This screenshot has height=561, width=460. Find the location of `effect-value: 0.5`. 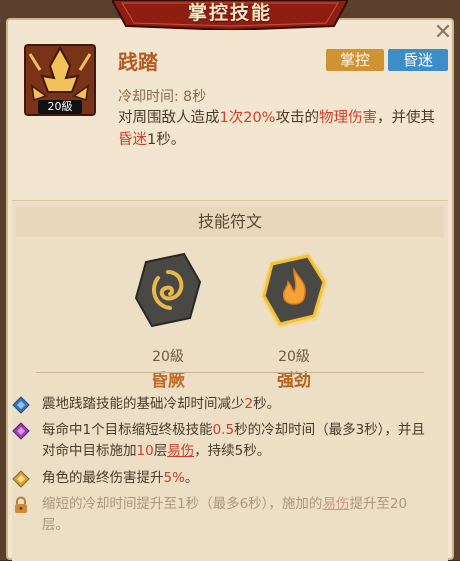

effect-value: 0.5 is located at coordinates (223, 430).